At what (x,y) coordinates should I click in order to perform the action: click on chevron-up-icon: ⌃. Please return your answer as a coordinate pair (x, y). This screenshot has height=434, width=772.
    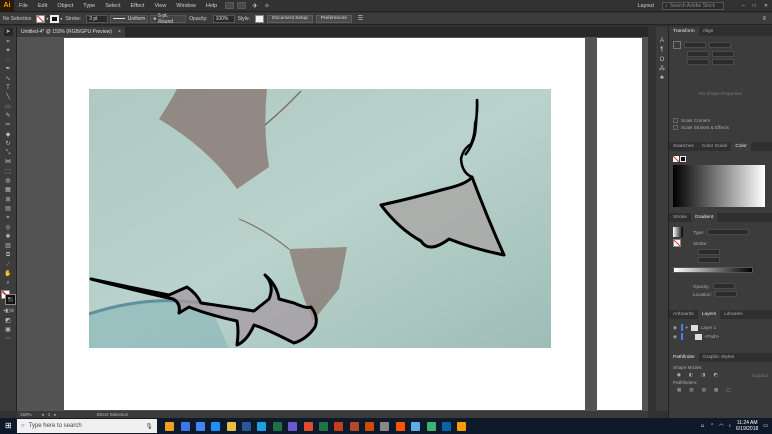
    Looking at the image, I should click on (712, 426).